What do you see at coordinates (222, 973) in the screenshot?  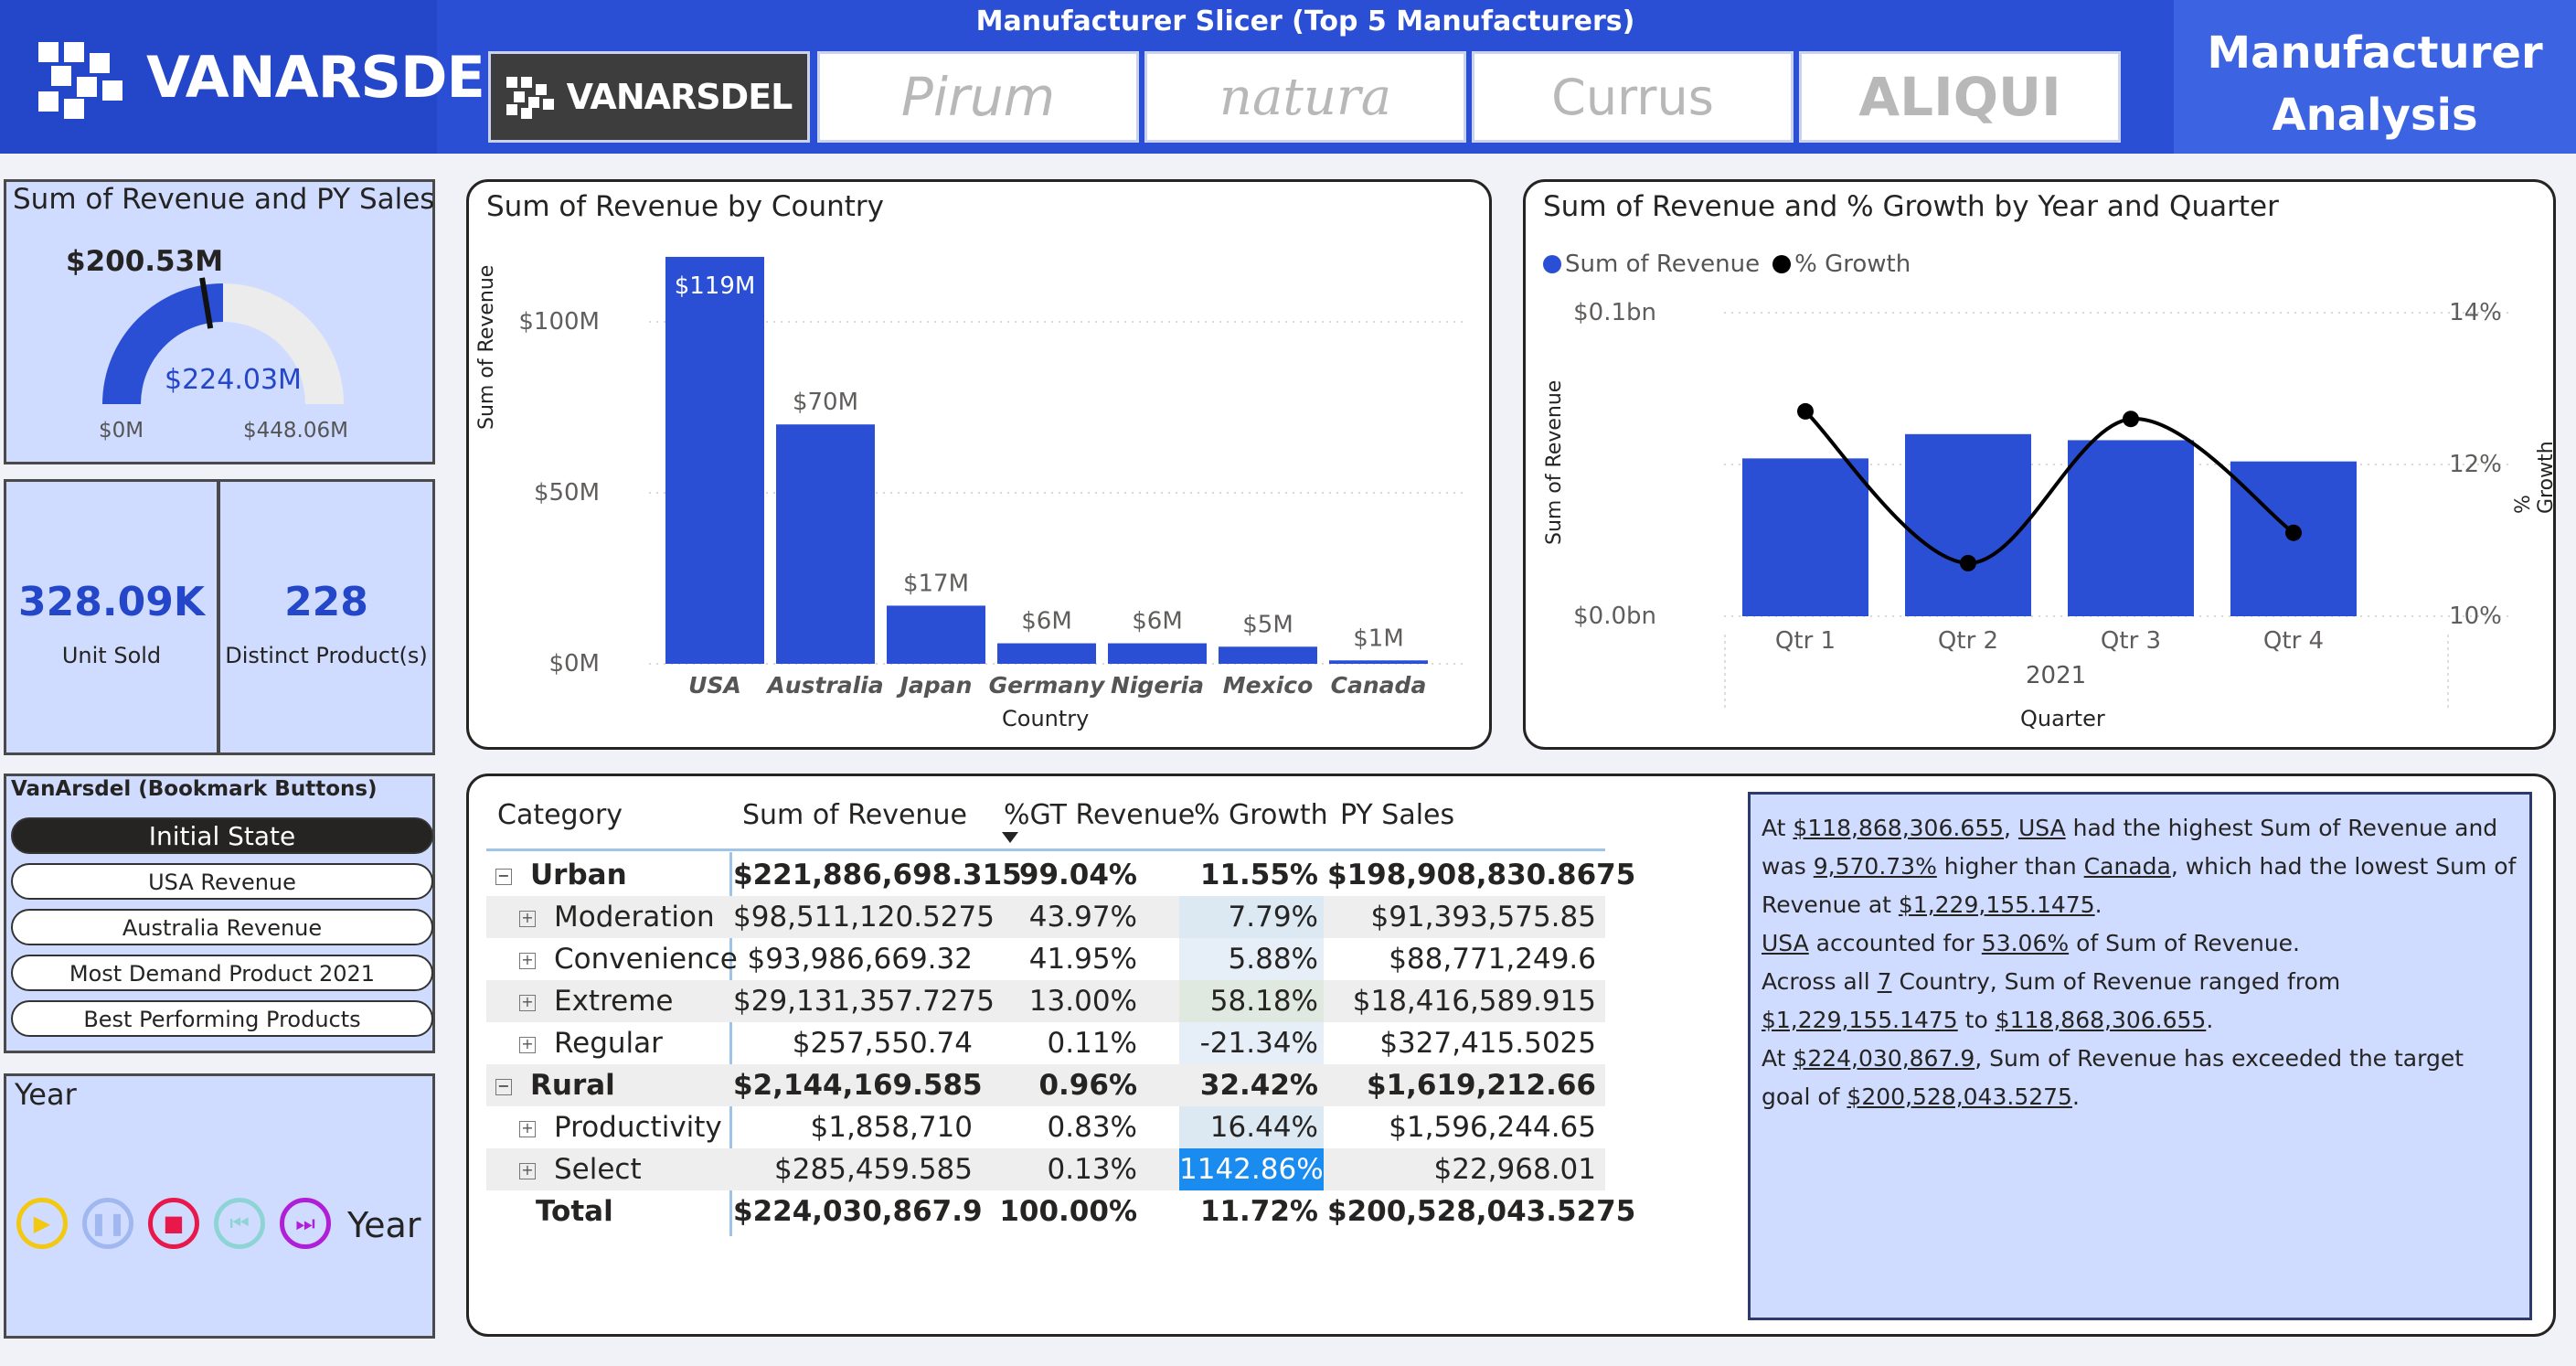 I see `bookmark-most-demand-product: Most Demand Product 2021` at bounding box center [222, 973].